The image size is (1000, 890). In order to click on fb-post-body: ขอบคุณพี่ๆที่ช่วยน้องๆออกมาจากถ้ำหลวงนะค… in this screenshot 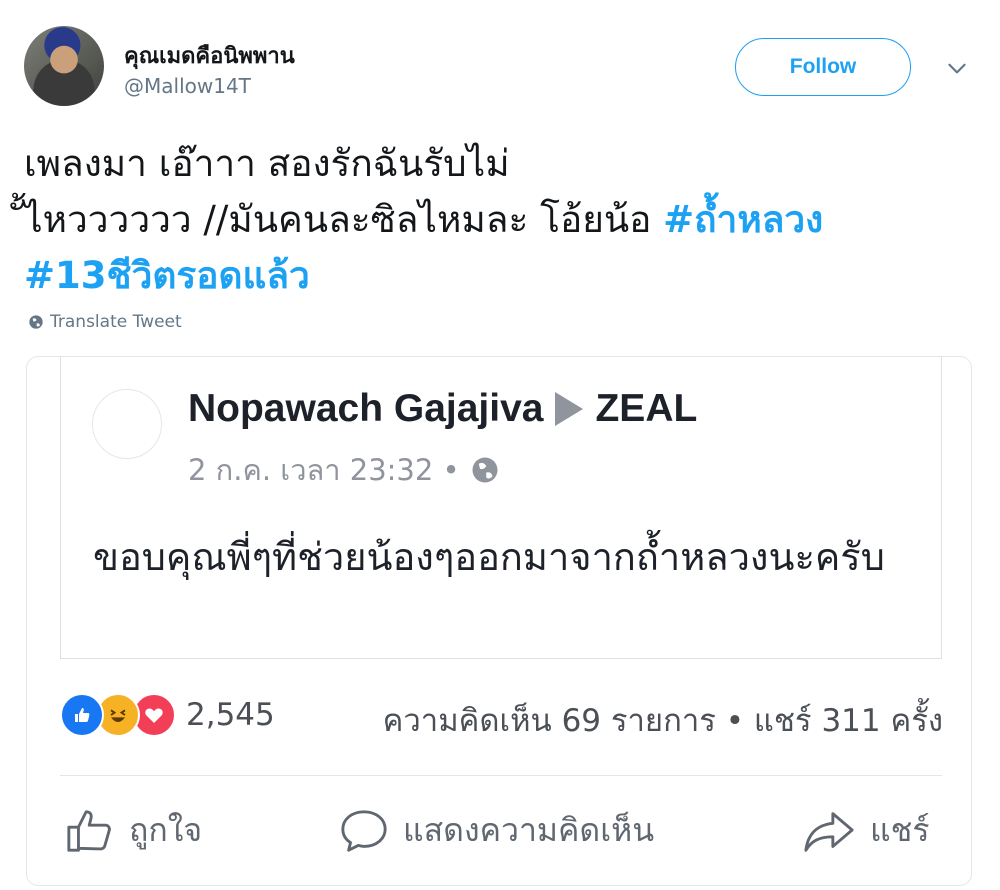, I will do `click(489, 557)`.